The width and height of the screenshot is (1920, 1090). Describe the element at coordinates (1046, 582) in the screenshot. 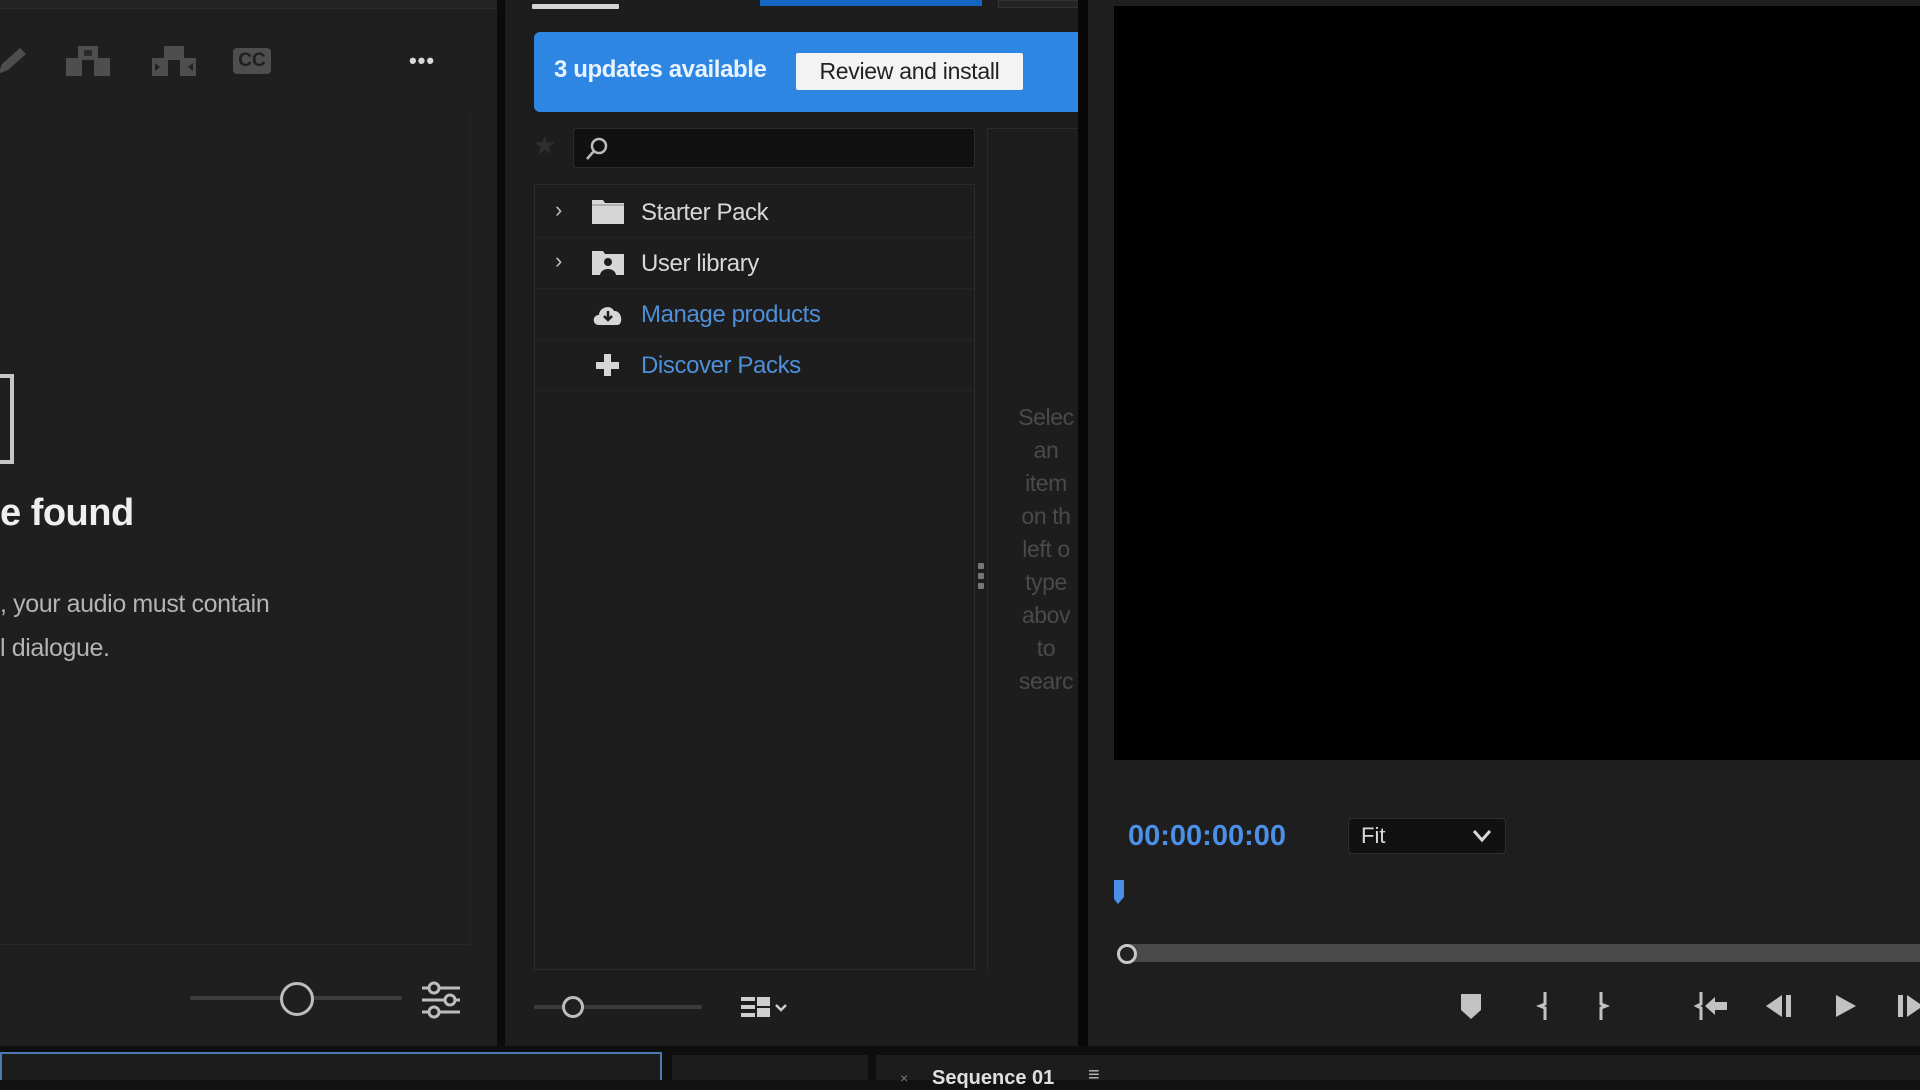

I see `hint-line: type` at that location.